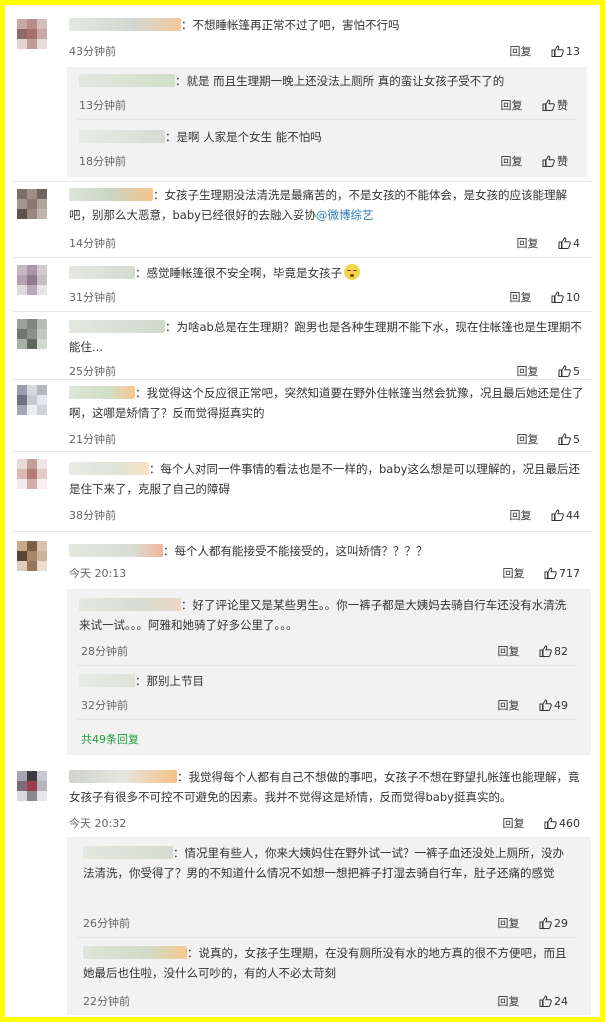 The height and width of the screenshot is (1022, 605). I want to click on reply-text: ：是啊 人家是个女生 能不怕吗, so click(329, 137).